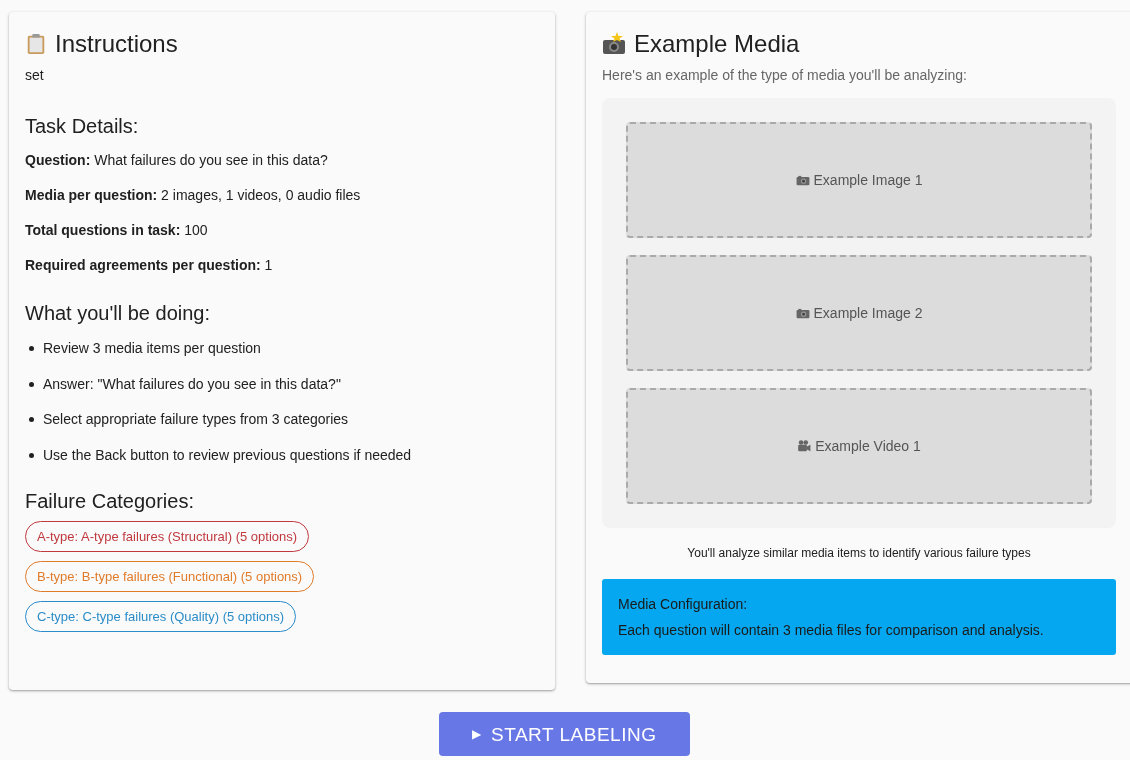 The height and width of the screenshot is (760, 1130). Describe the element at coordinates (196, 420) in the screenshot. I see `list-item-text: Select appropriate failure types from 3 categories` at that location.